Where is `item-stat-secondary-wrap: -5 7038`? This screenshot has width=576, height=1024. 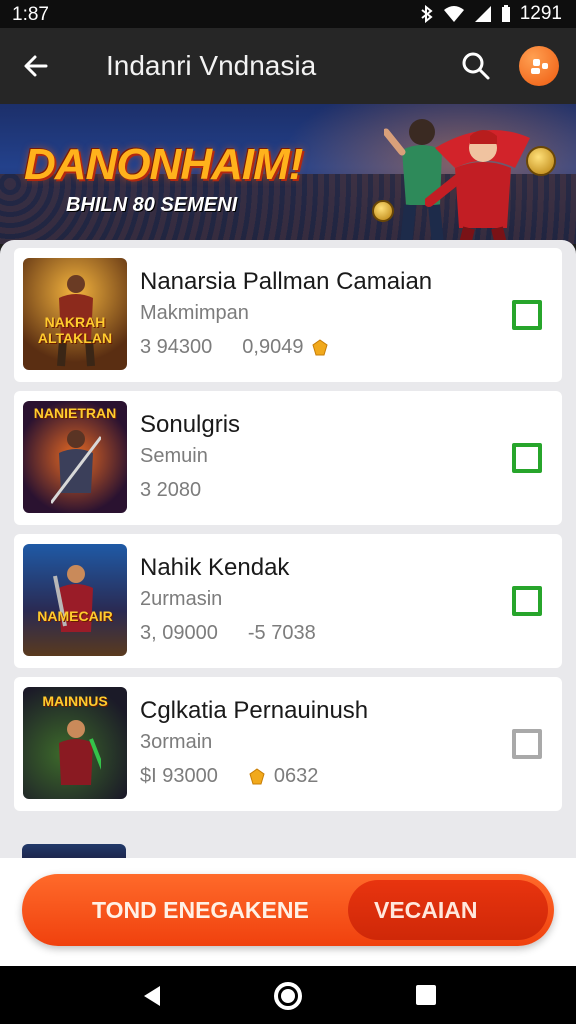 item-stat-secondary-wrap: -5 7038 is located at coordinates (282, 633).